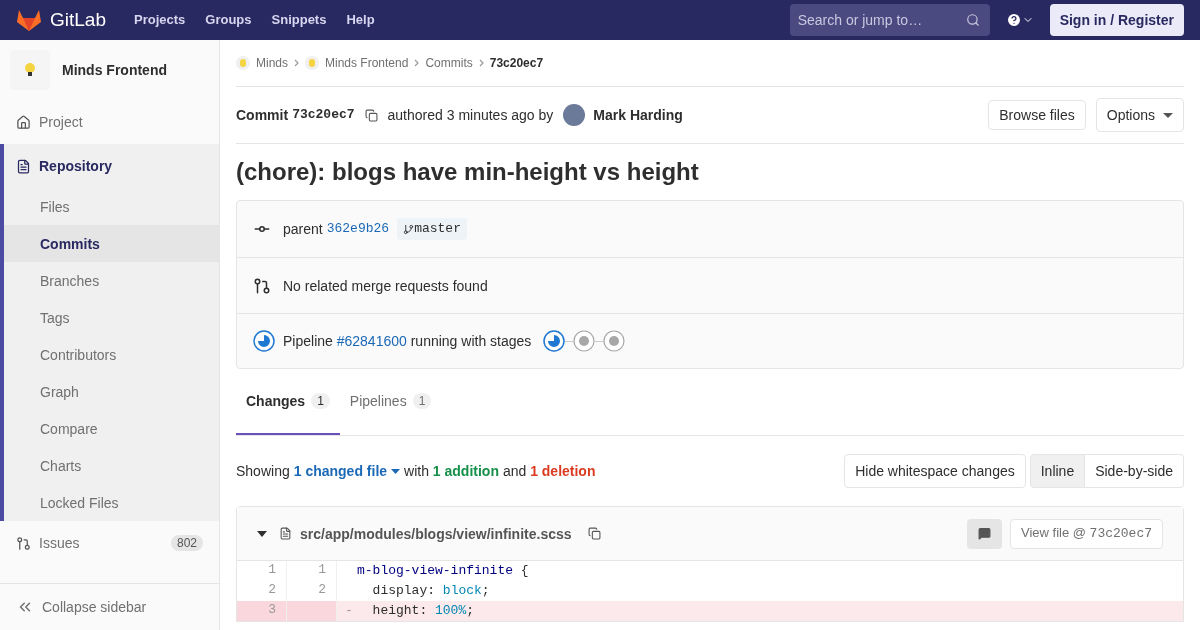 The image size is (1200, 630). Describe the element at coordinates (367, 63) in the screenshot. I see `breadcrumb-link: Minds Frontend` at that location.